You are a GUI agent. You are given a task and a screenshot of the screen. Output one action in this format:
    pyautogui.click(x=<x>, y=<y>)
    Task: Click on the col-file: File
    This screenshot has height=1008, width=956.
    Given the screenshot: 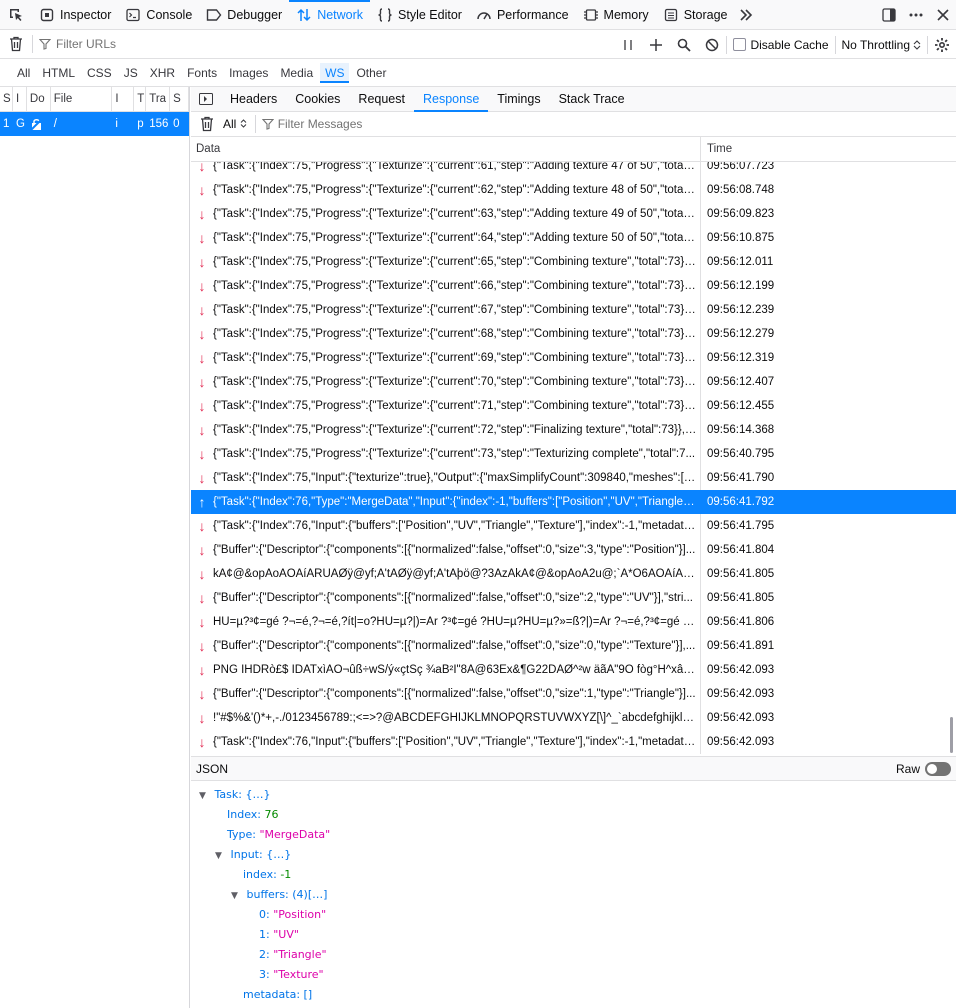 What is the action you would take?
    pyautogui.click(x=82, y=99)
    